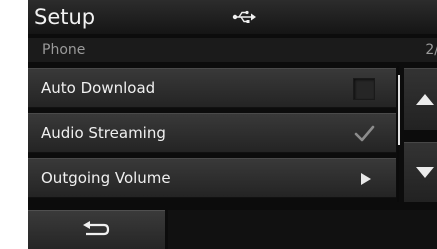 This screenshot has height=249, width=437. I want to click on menu-item-label: Outgoing Volume, so click(106, 178).